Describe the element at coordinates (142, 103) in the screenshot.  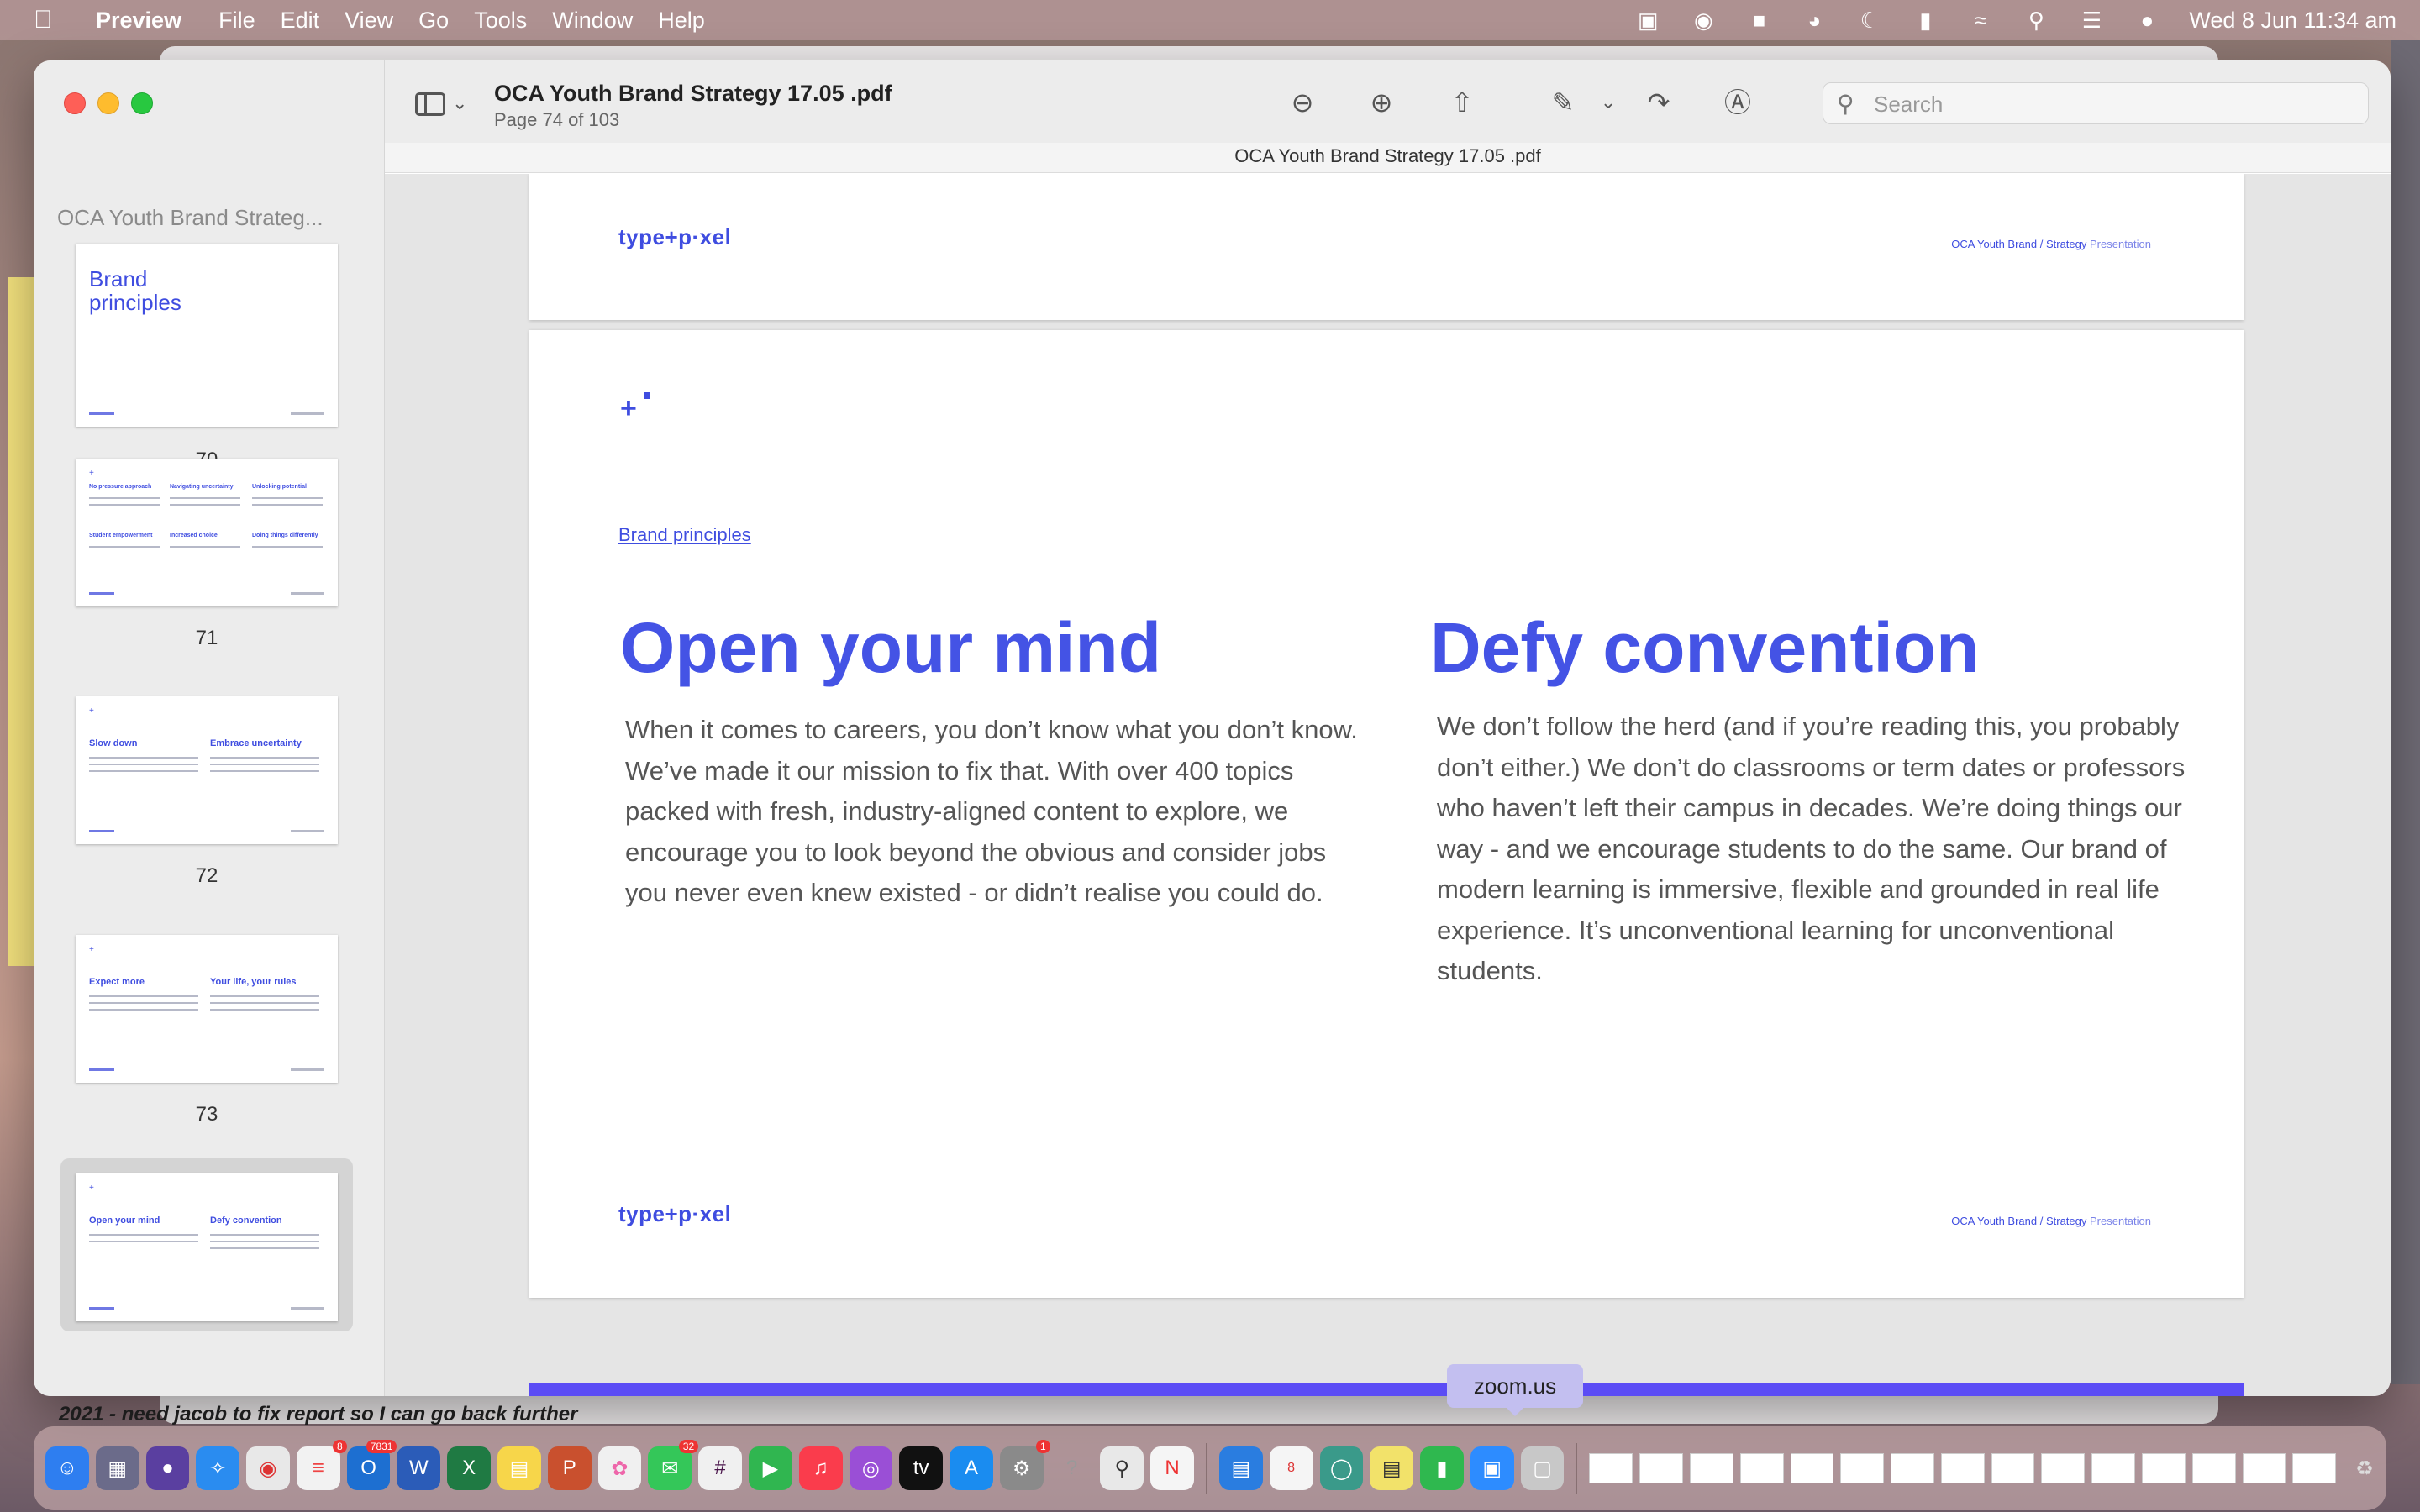
I see `fullscreen-window-button` at that location.